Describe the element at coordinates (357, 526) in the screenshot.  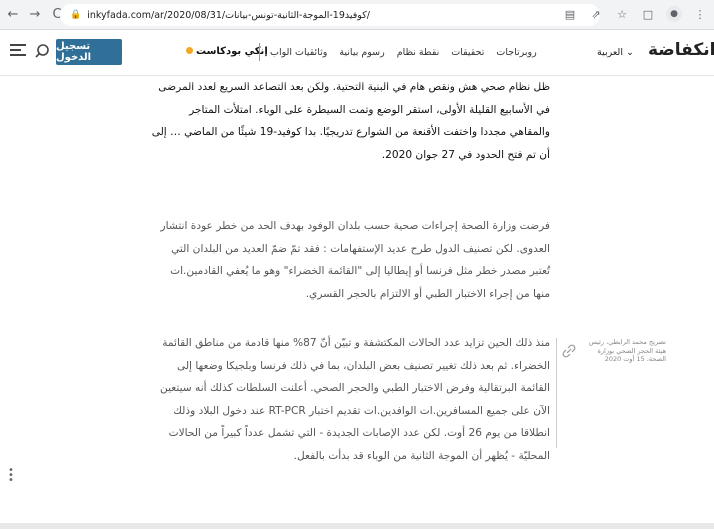
I see `bottom-strip` at that location.